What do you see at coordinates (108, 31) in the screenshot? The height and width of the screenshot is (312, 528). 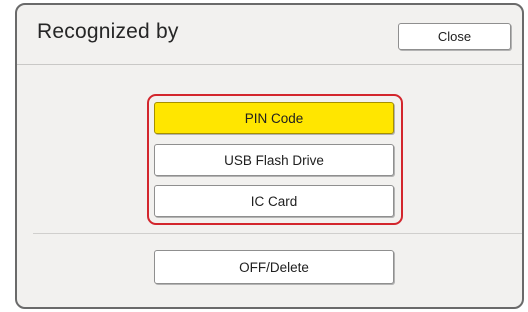 I see `dialog-title: Recognized by` at bounding box center [108, 31].